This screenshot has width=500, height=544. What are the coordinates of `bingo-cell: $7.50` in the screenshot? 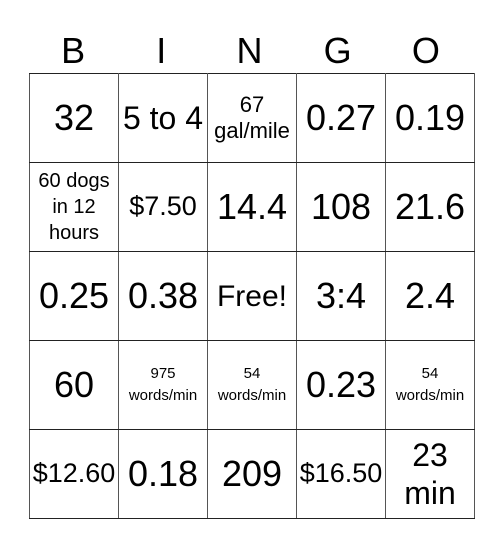 It's located at (163, 207).